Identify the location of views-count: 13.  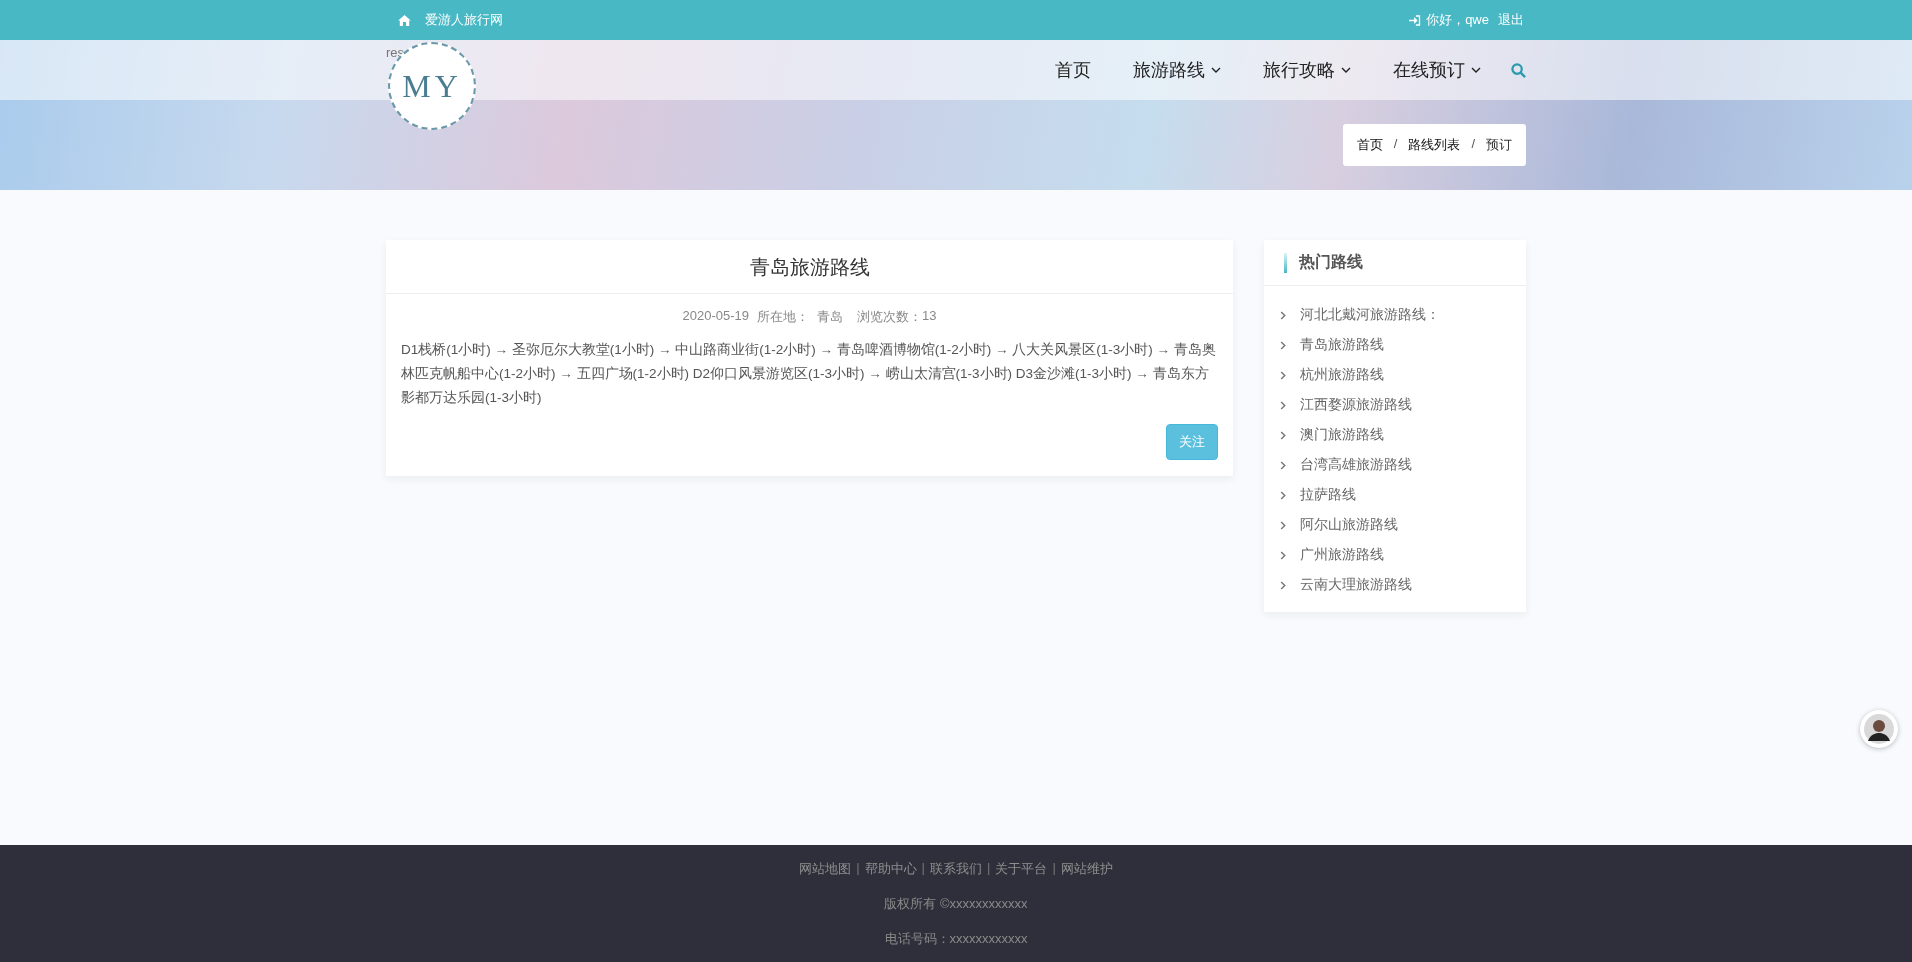
(929, 316).